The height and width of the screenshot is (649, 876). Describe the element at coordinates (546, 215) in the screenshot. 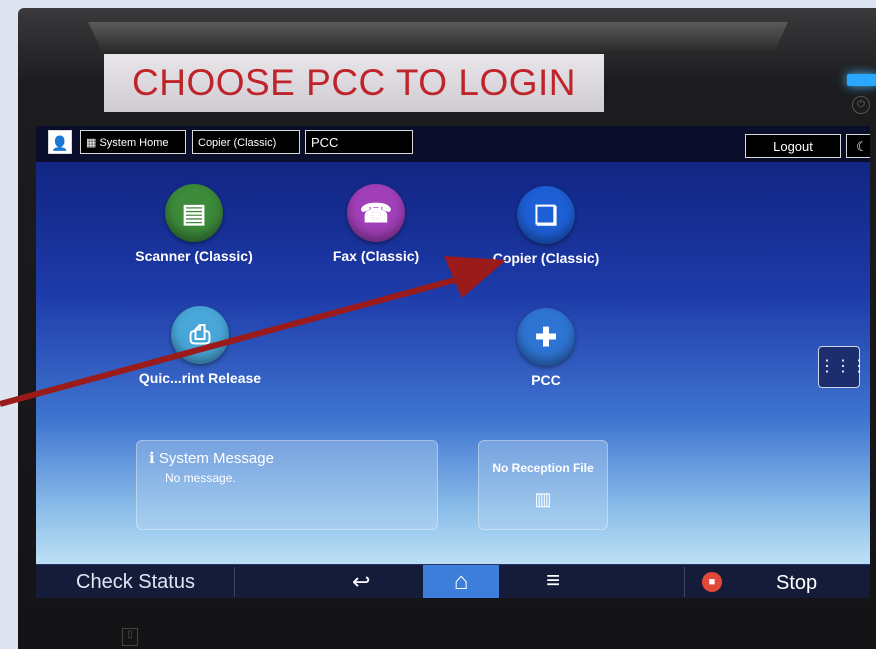

I see `copier-icon: ❏` at that location.